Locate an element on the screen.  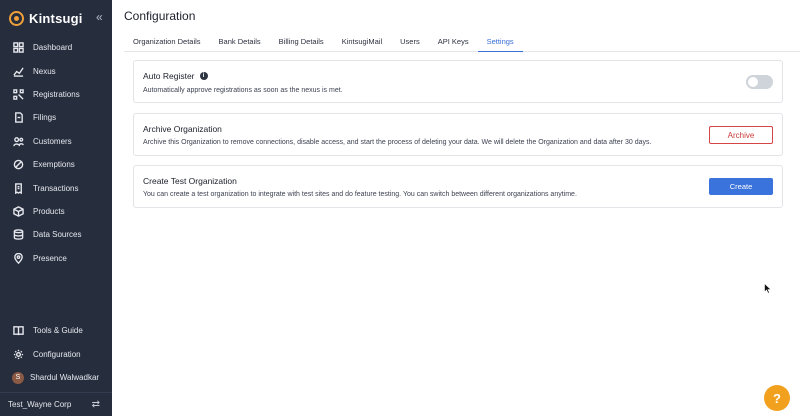
tab-settings: Settings is located at coordinates (500, 42).